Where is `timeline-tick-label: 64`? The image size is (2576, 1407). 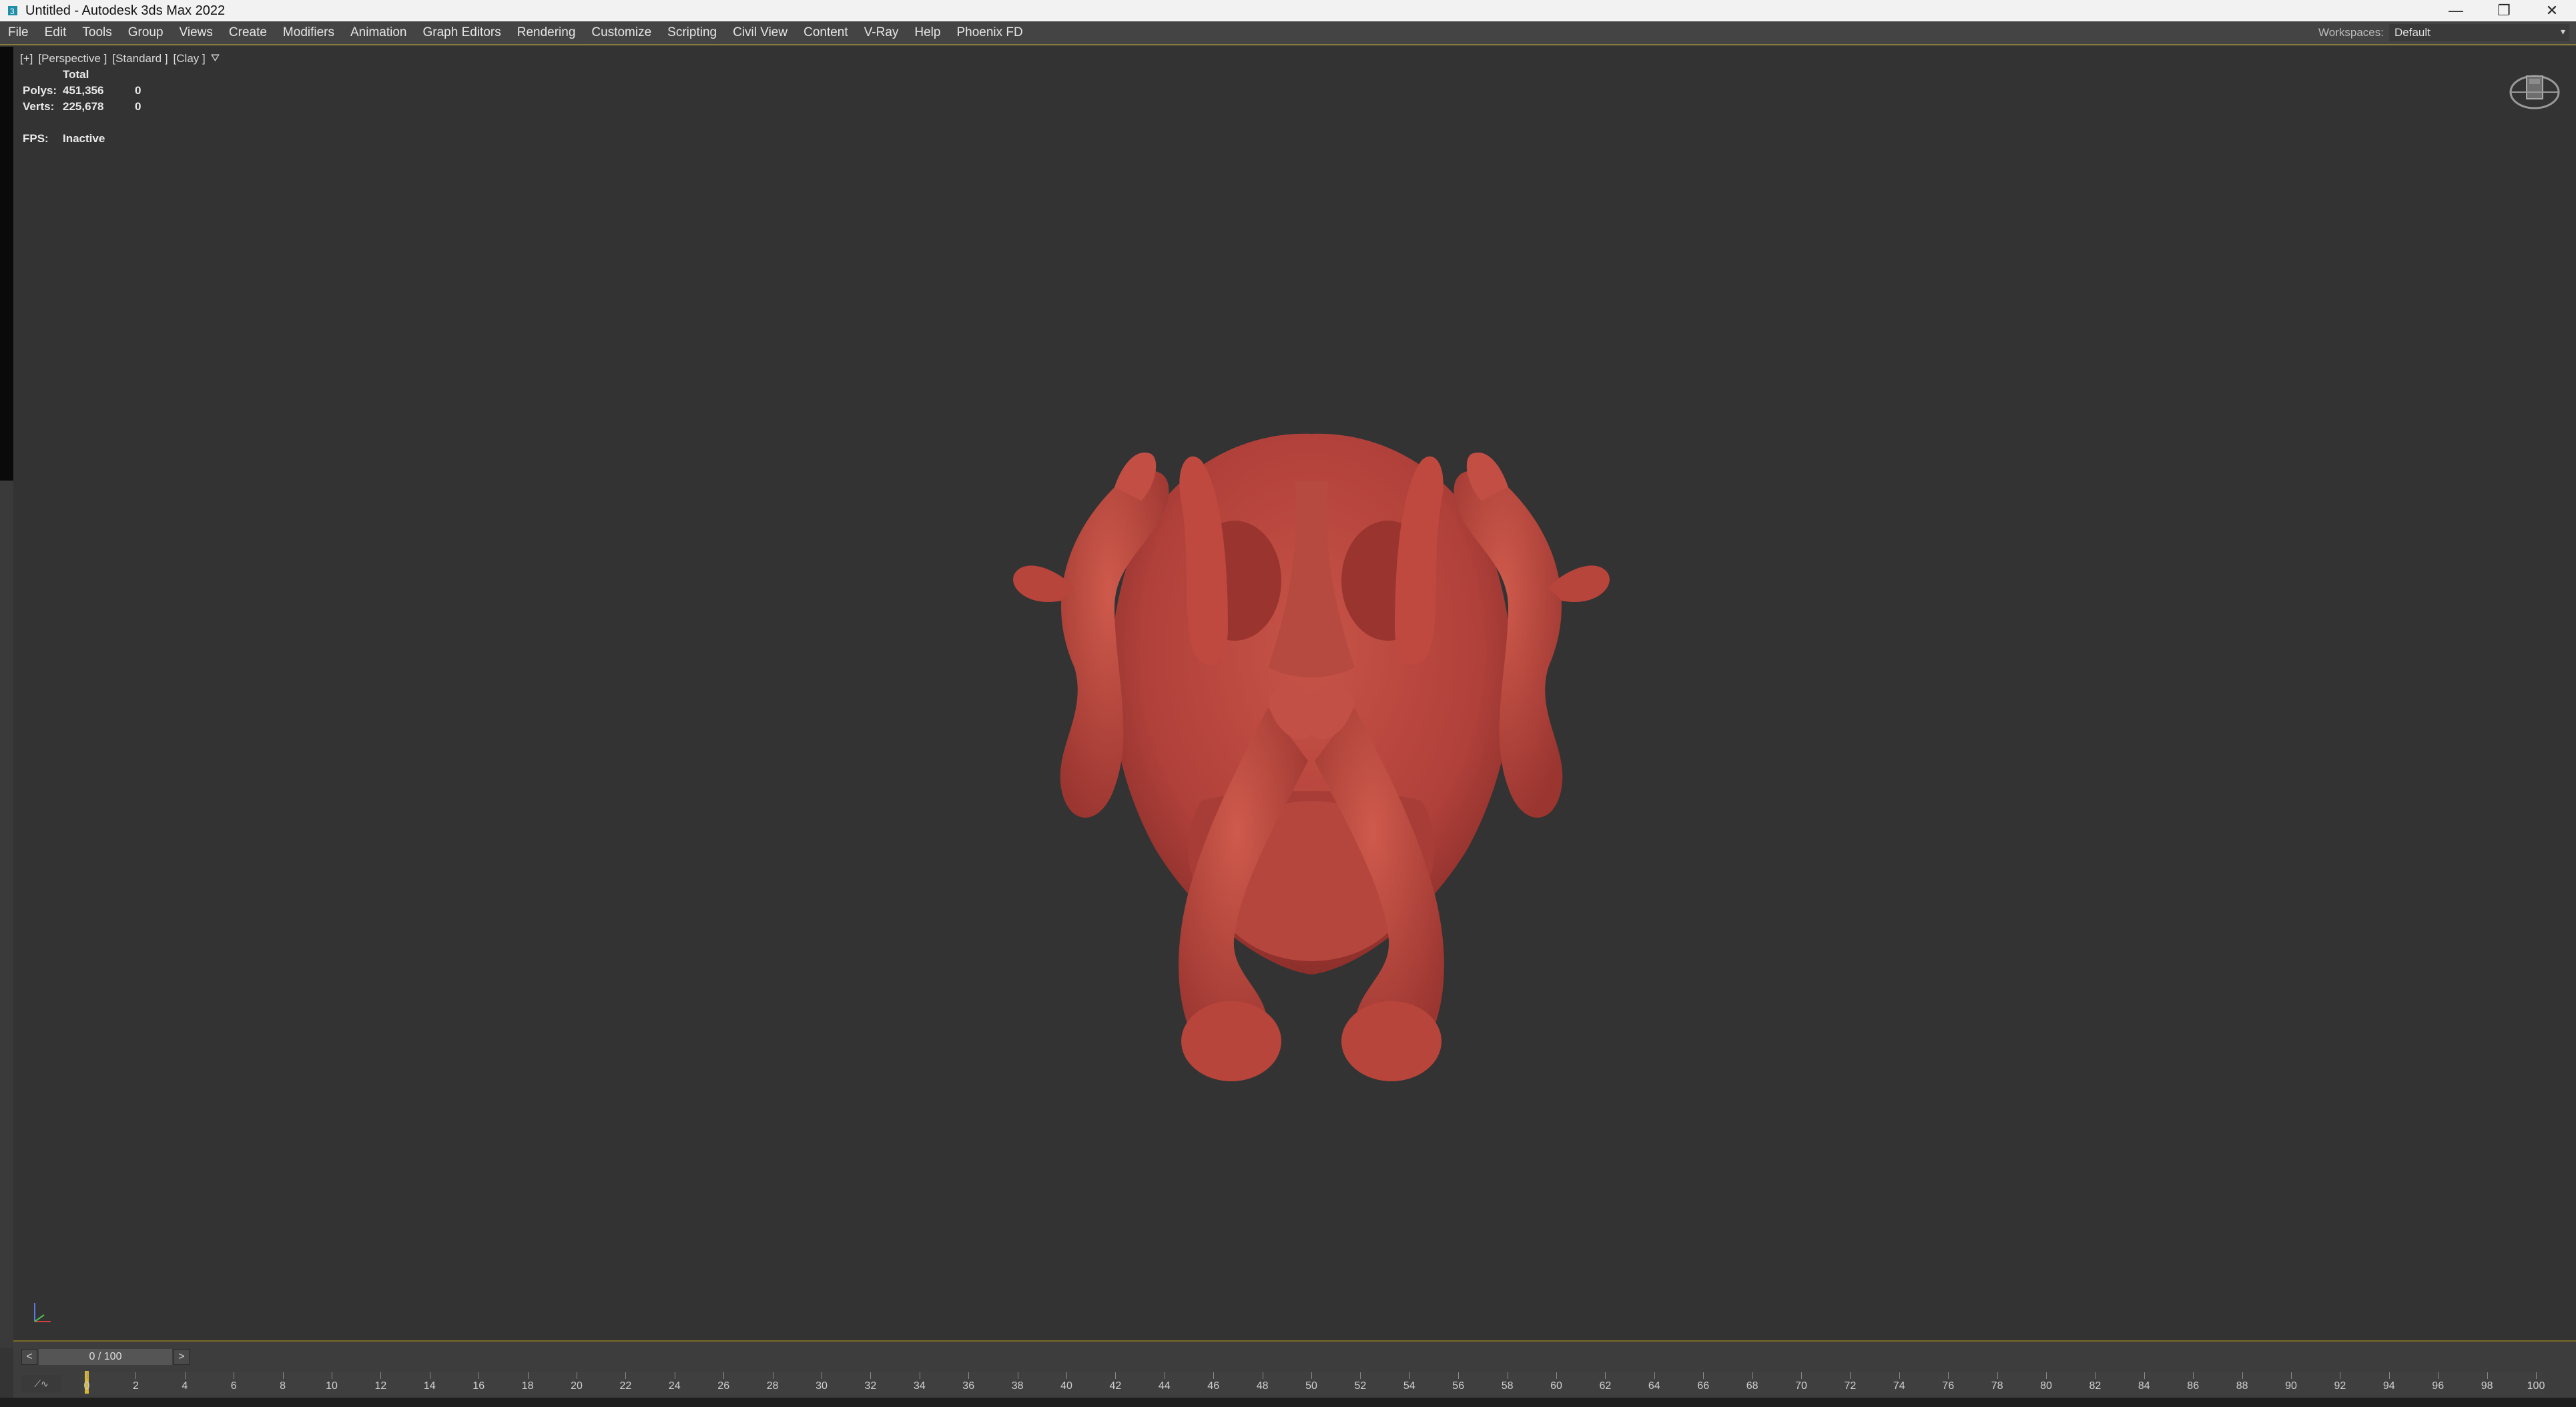 timeline-tick-label: 64 is located at coordinates (1654, 1386).